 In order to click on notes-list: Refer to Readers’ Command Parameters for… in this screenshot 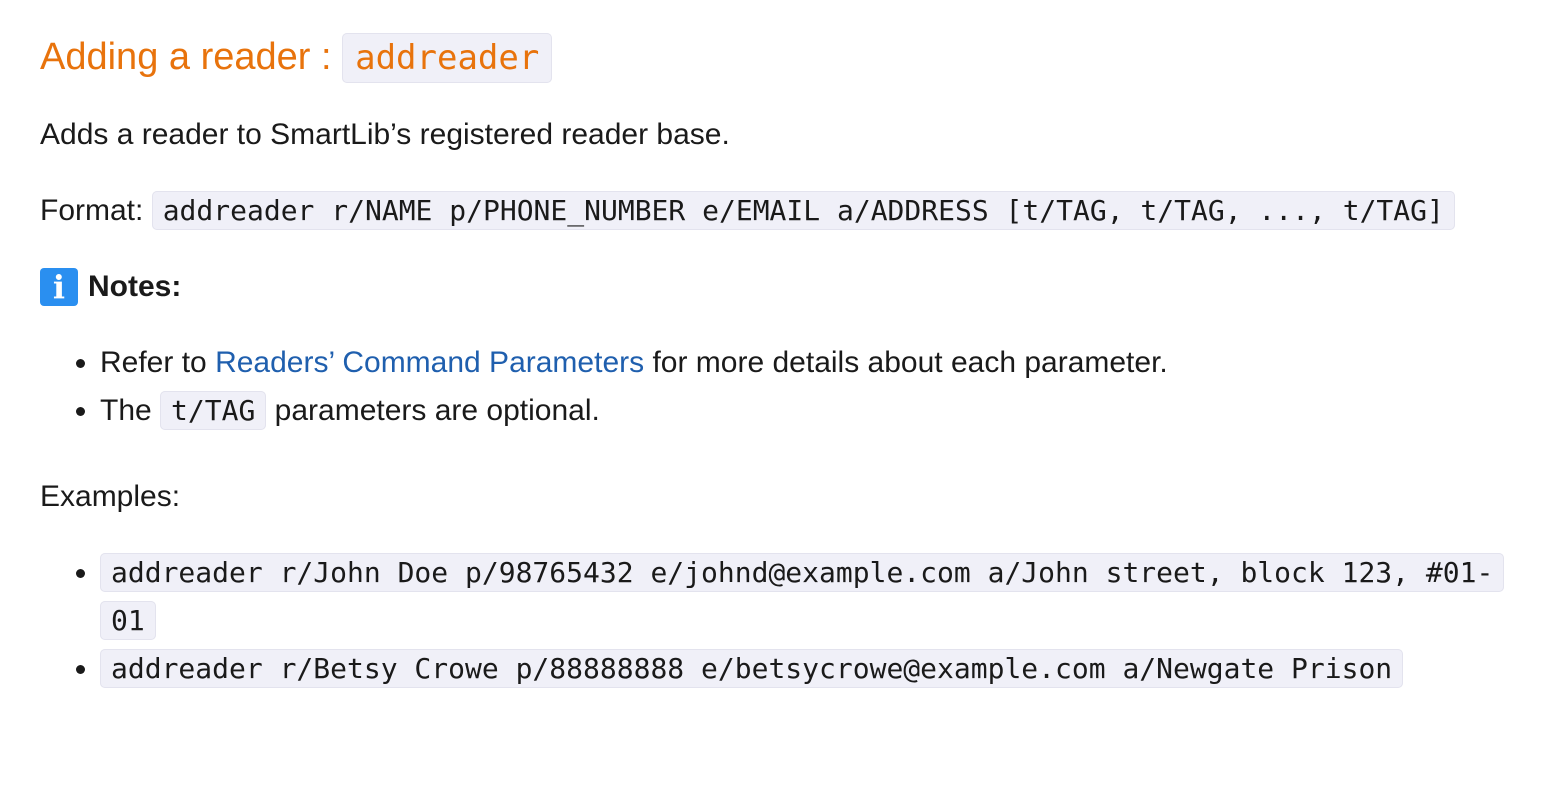, I will do `click(772, 387)`.